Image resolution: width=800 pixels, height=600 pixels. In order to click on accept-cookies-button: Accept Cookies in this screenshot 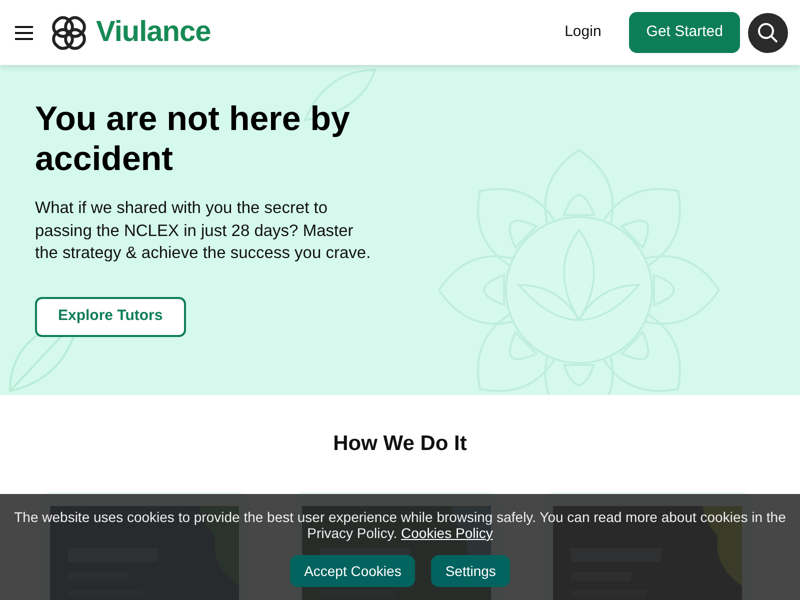, I will do `click(353, 571)`.